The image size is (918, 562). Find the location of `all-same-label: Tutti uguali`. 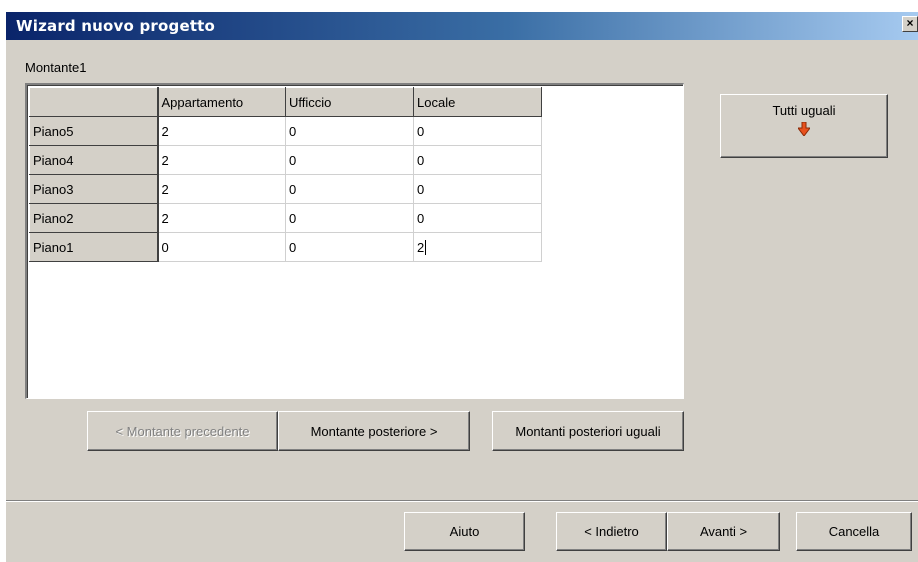

all-same-label: Tutti uguali is located at coordinates (804, 110).